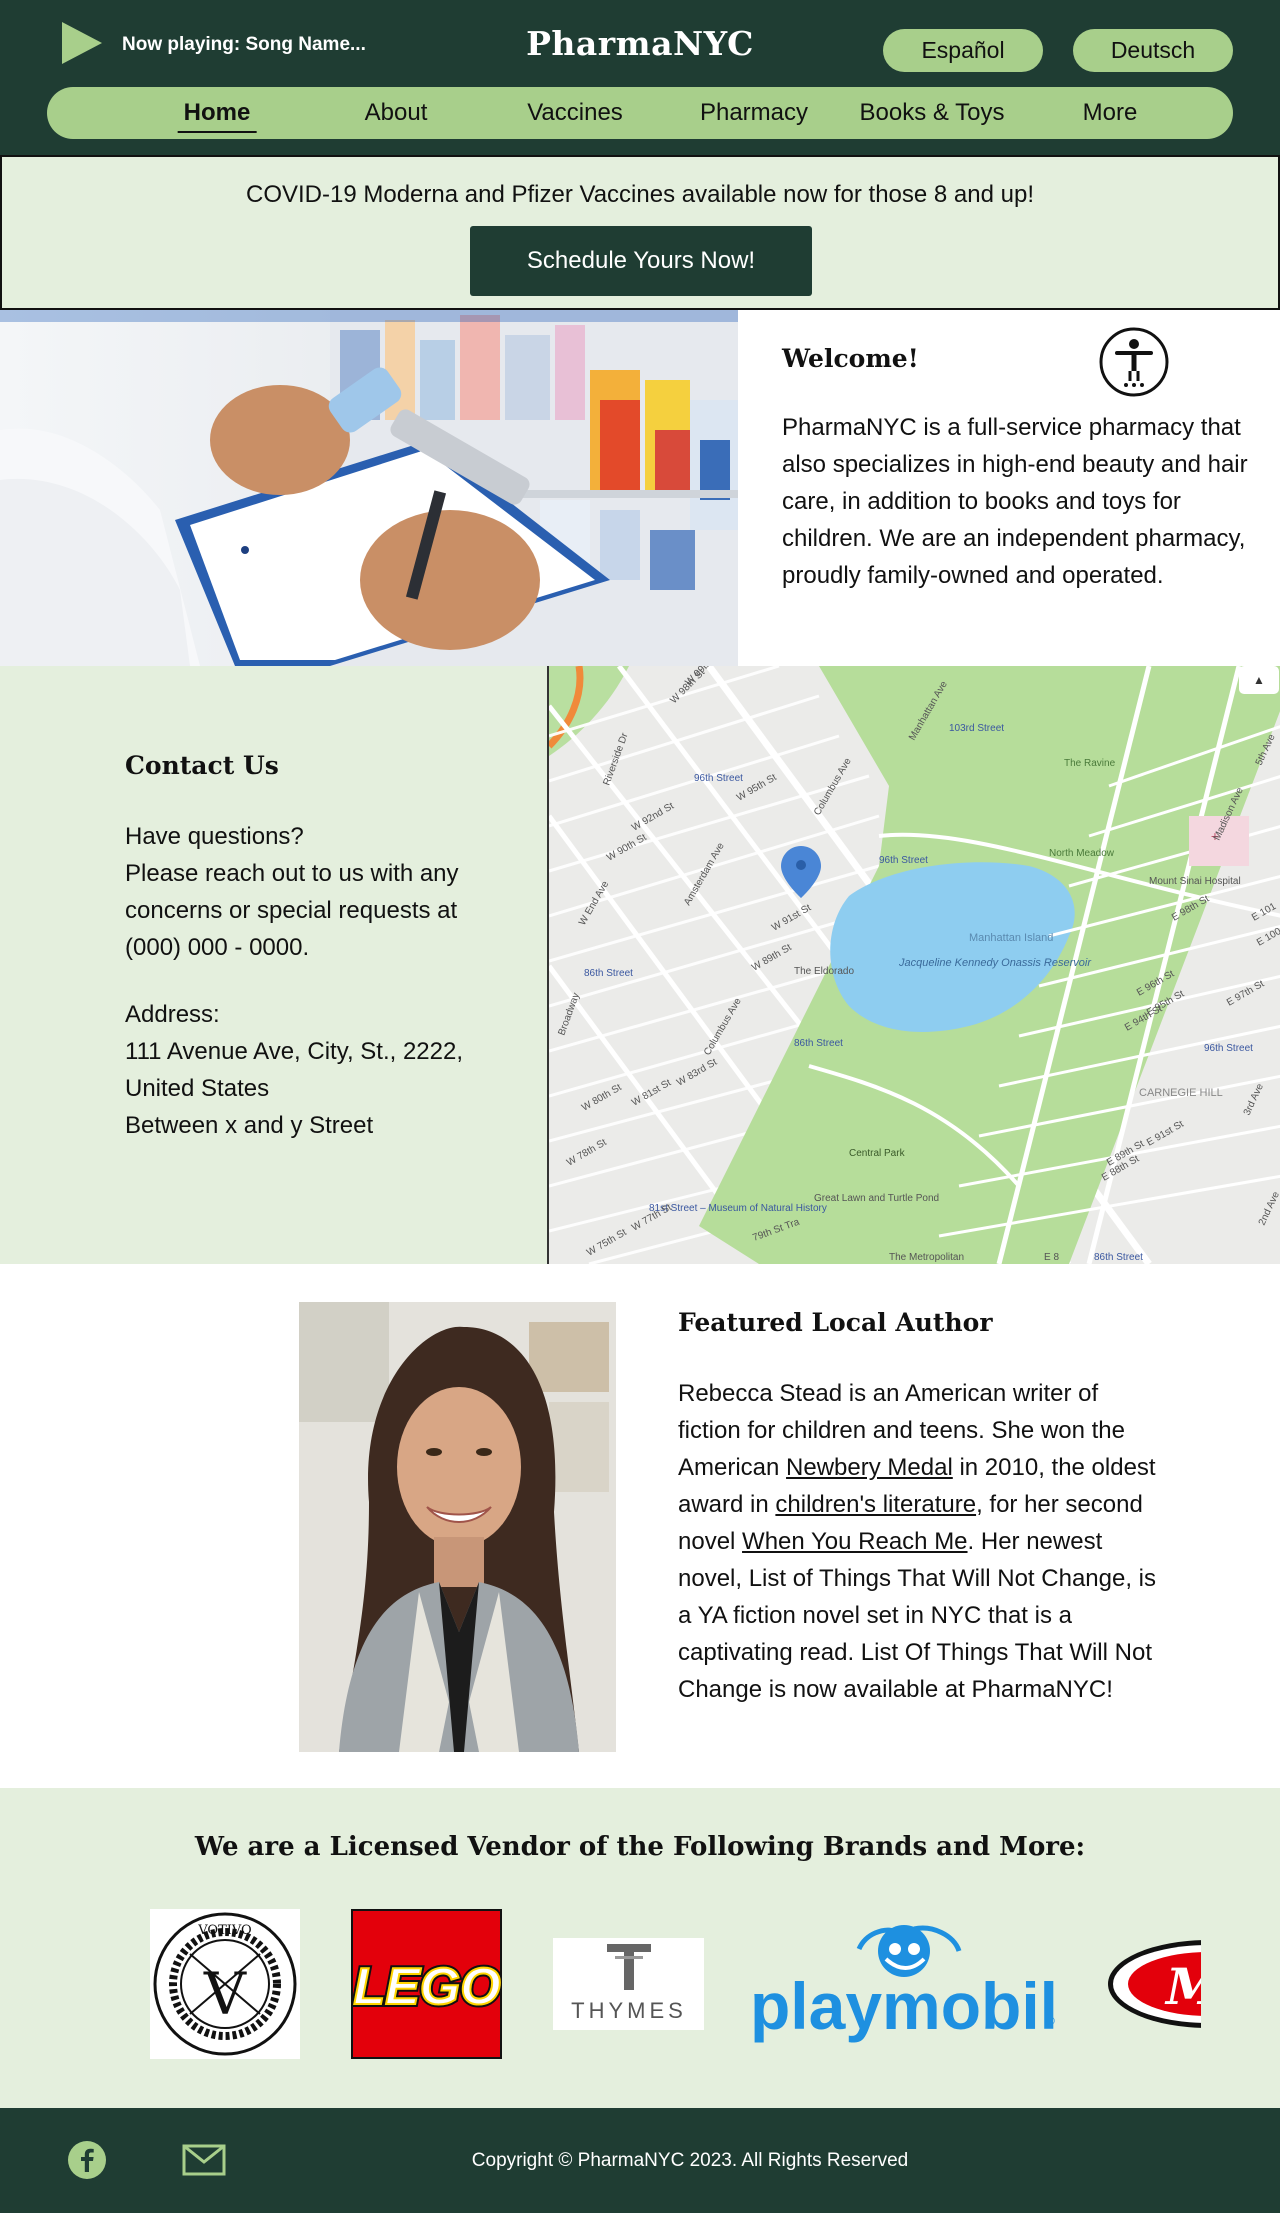 The width and height of the screenshot is (1280, 2214). Describe the element at coordinates (396, 113) in the screenshot. I see `nav-item-about: About` at that location.